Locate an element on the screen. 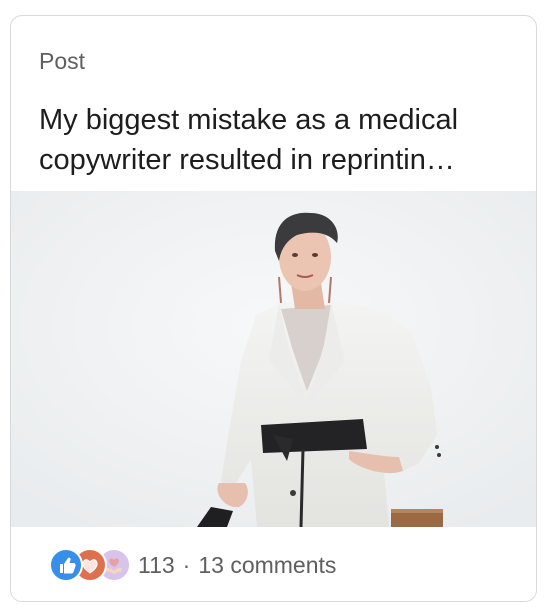  engagement-stats: 113 · 13 comments is located at coordinates (237, 565).